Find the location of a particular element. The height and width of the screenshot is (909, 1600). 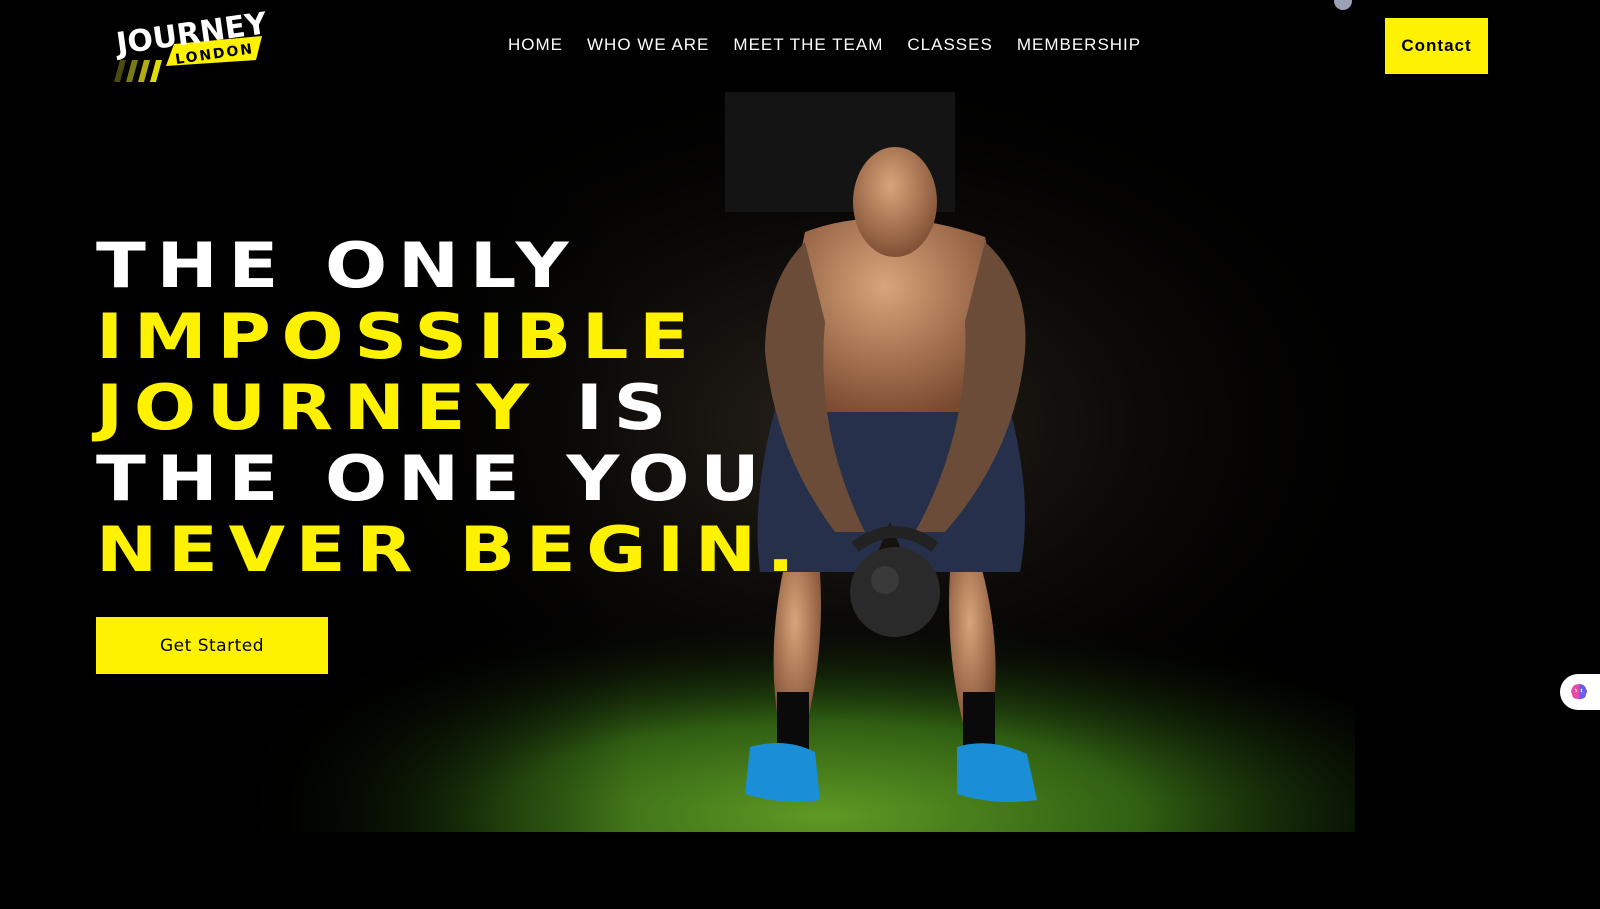

get-started-button: Get Started is located at coordinates (212, 645).